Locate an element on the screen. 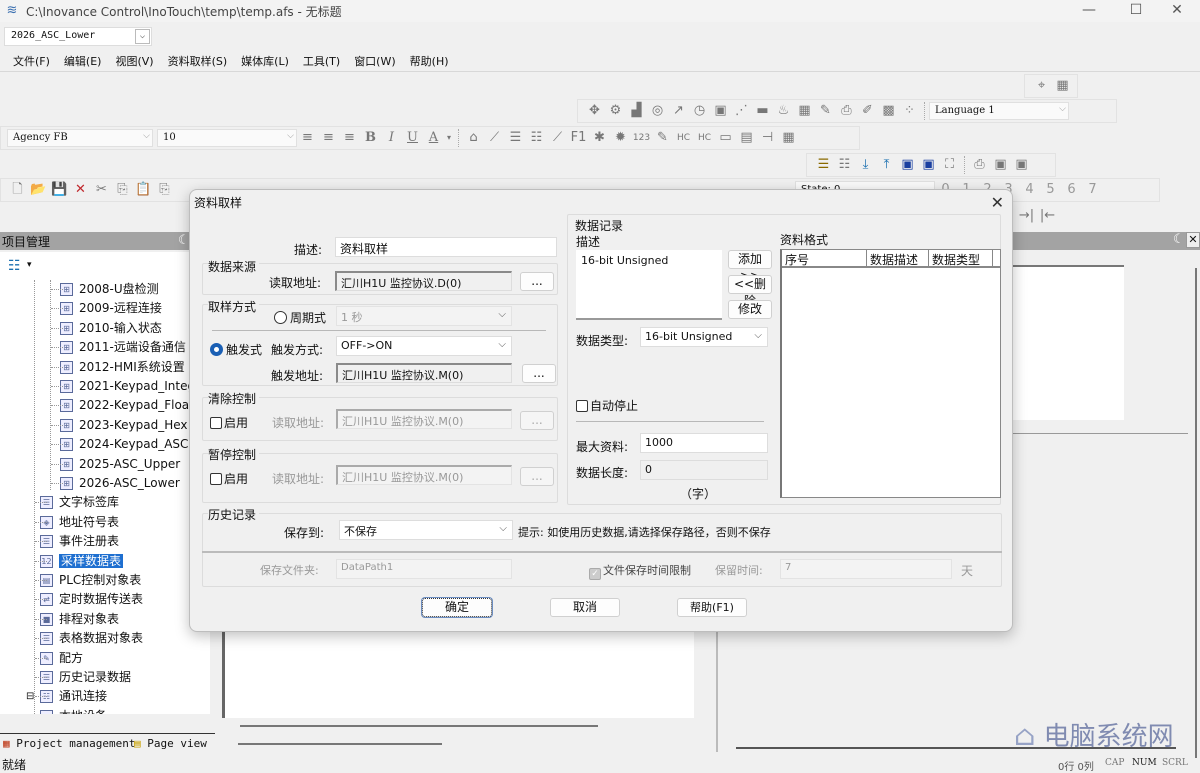 This screenshot has height=773, width=1200. ok-button: 确定 is located at coordinates (457, 607).